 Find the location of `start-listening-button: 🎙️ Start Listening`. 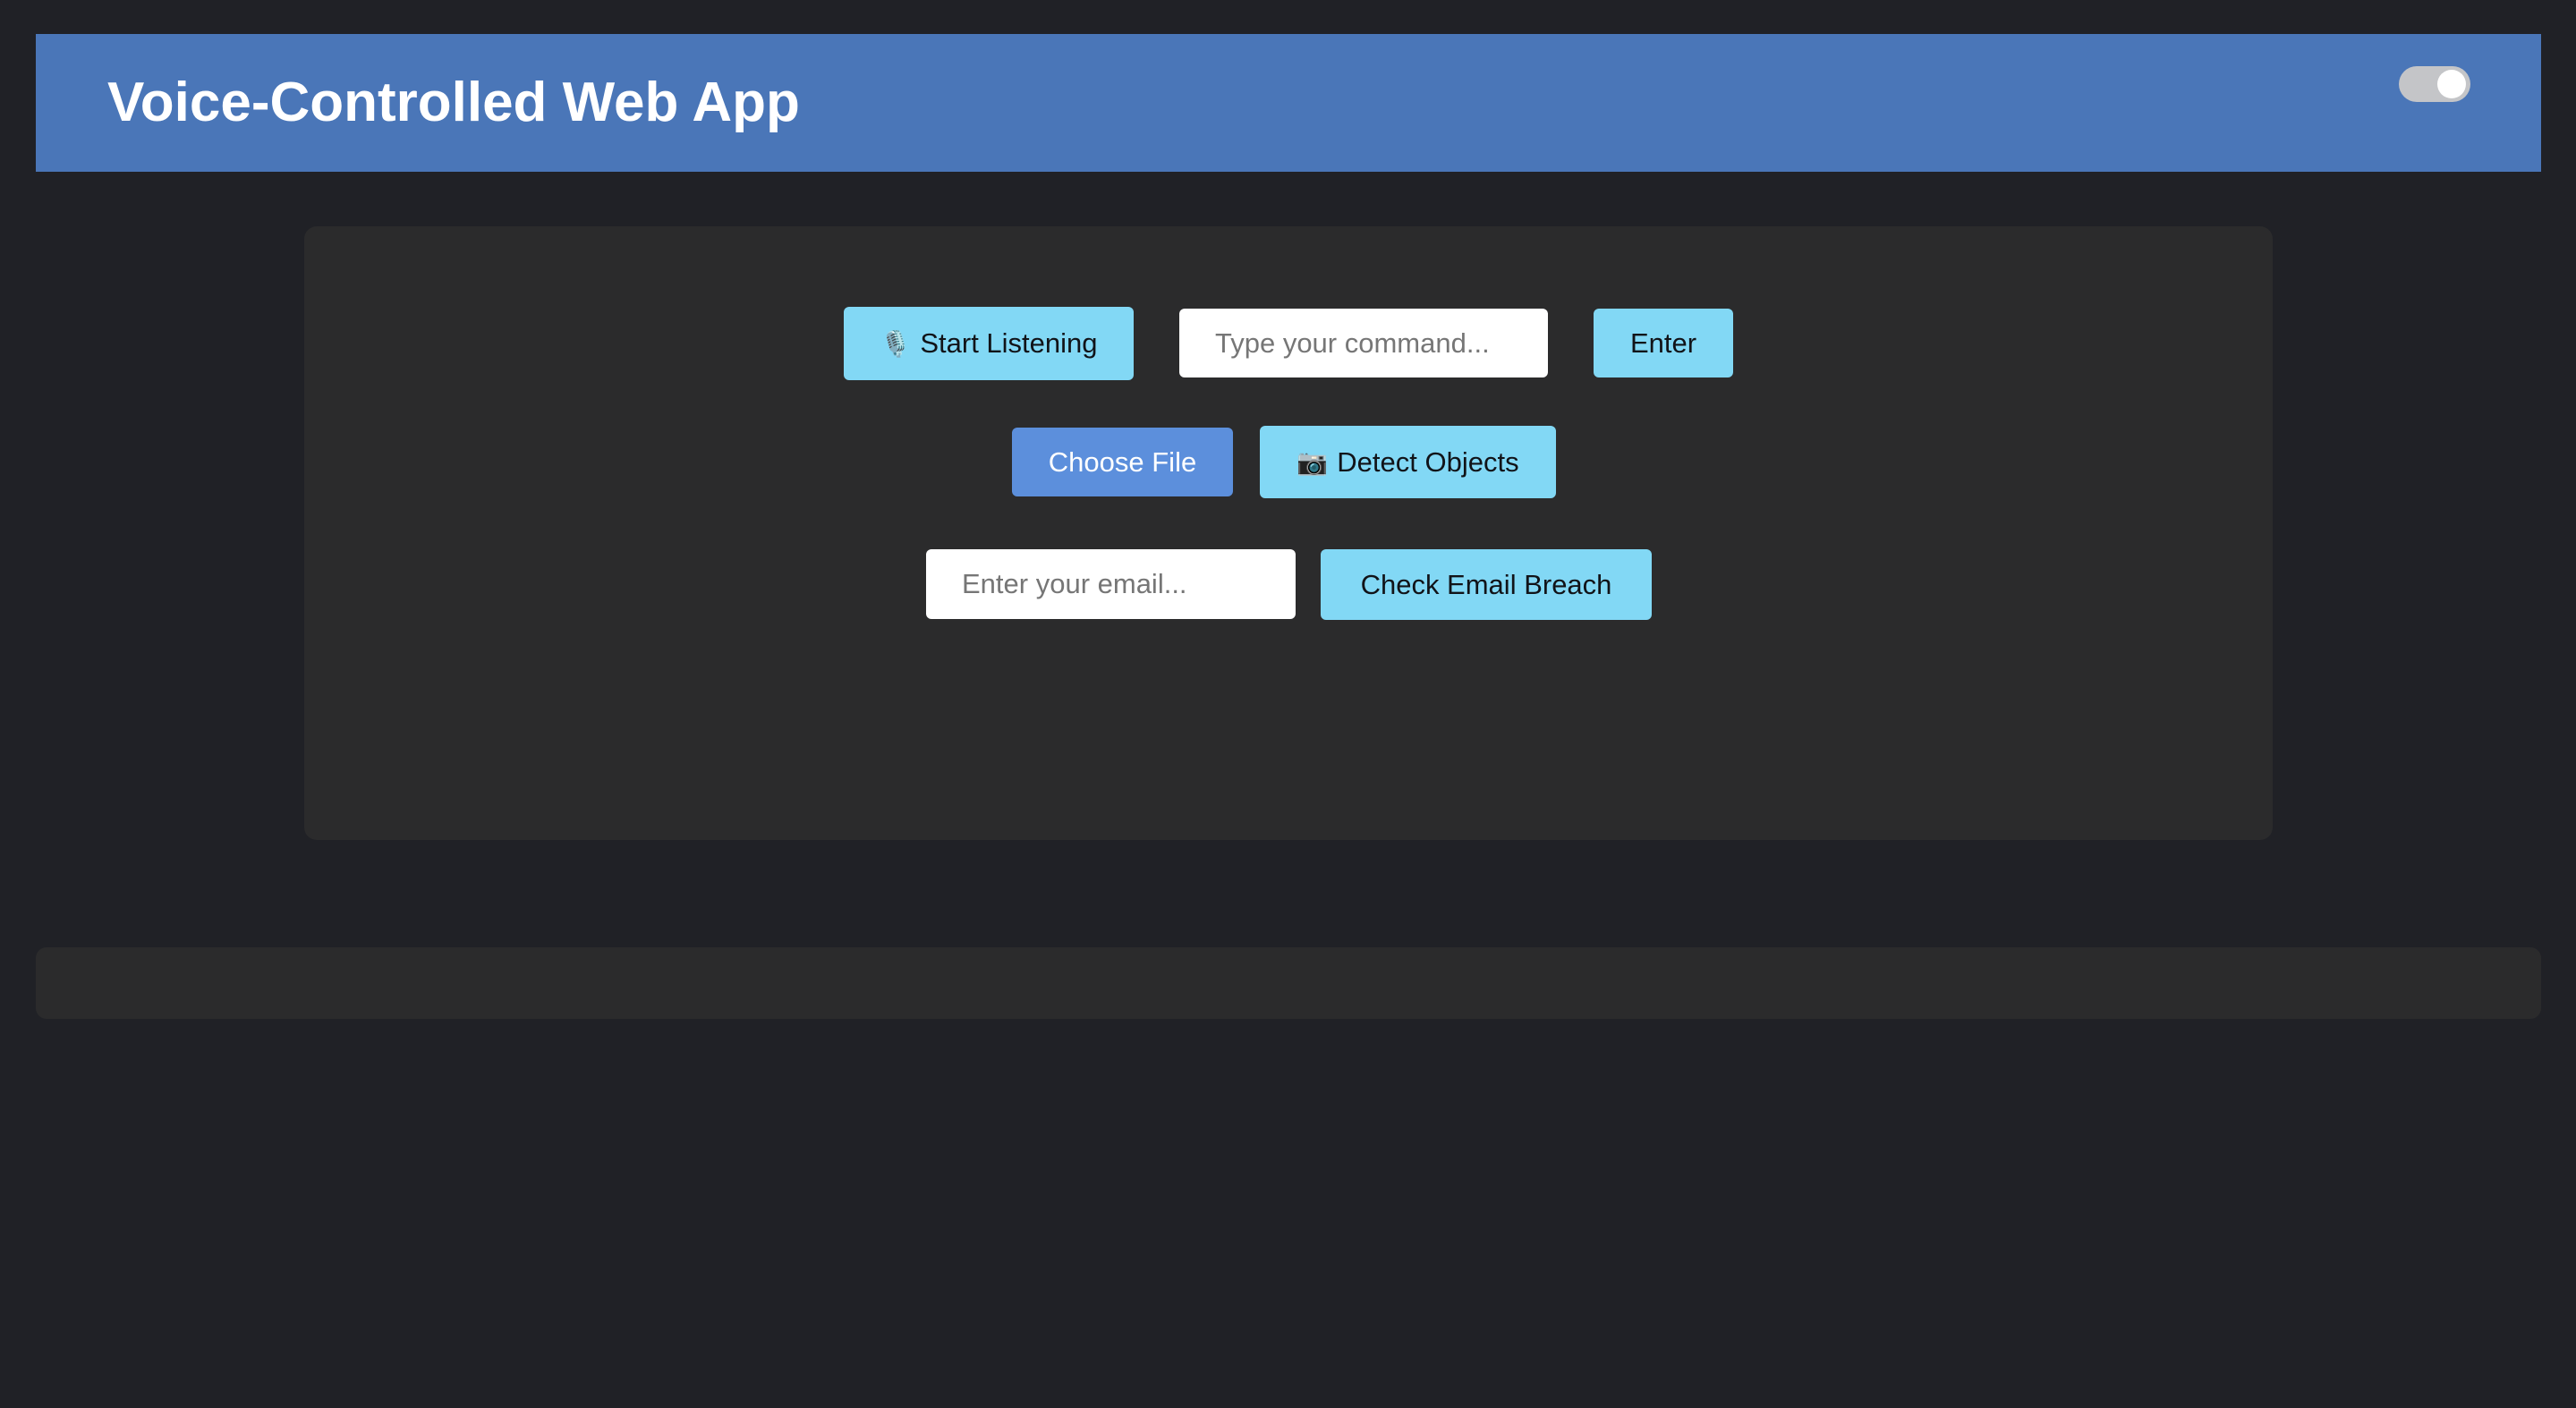

start-listening-button: 🎙️ Start Listening is located at coordinates (989, 343).